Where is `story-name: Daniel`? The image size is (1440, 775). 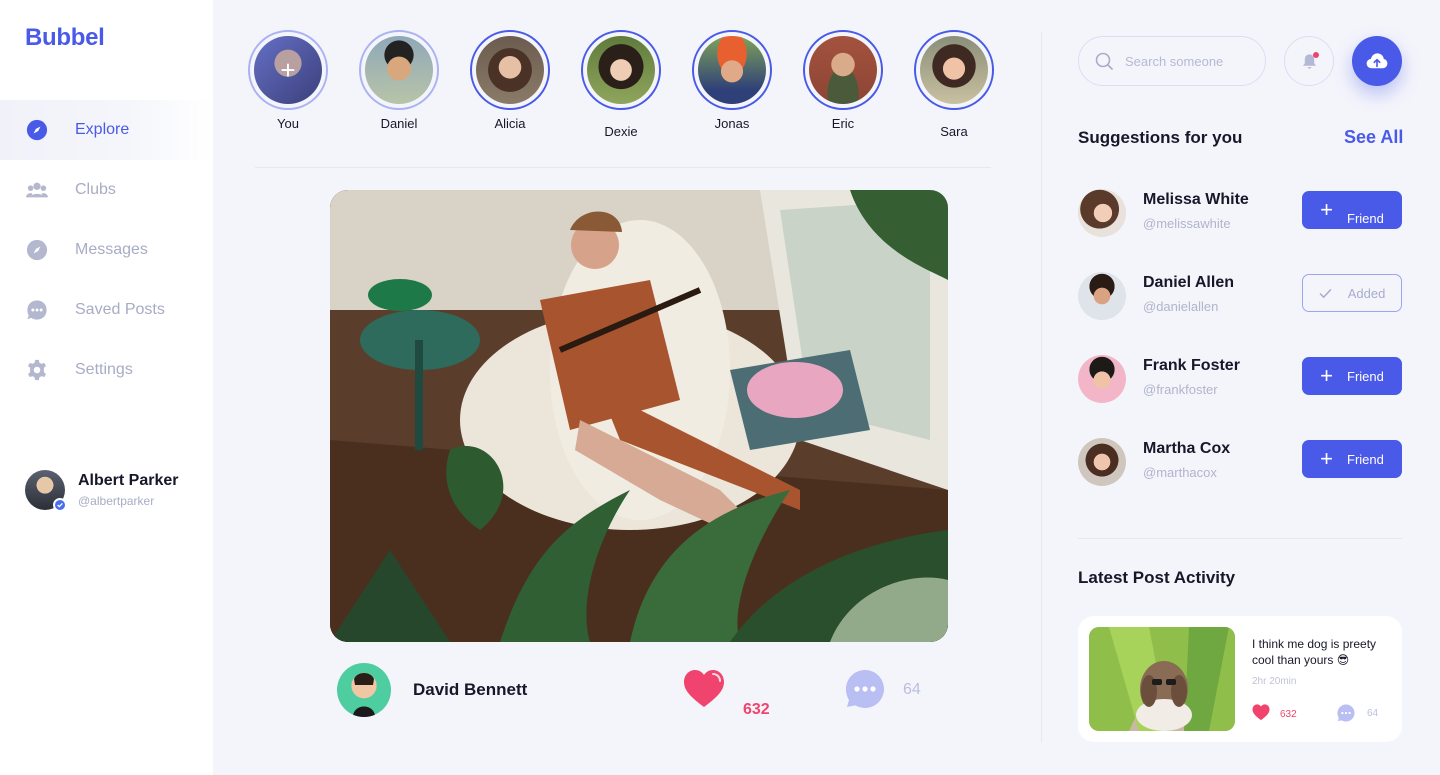
story-name: Daniel is located at coordinates (399, 123).